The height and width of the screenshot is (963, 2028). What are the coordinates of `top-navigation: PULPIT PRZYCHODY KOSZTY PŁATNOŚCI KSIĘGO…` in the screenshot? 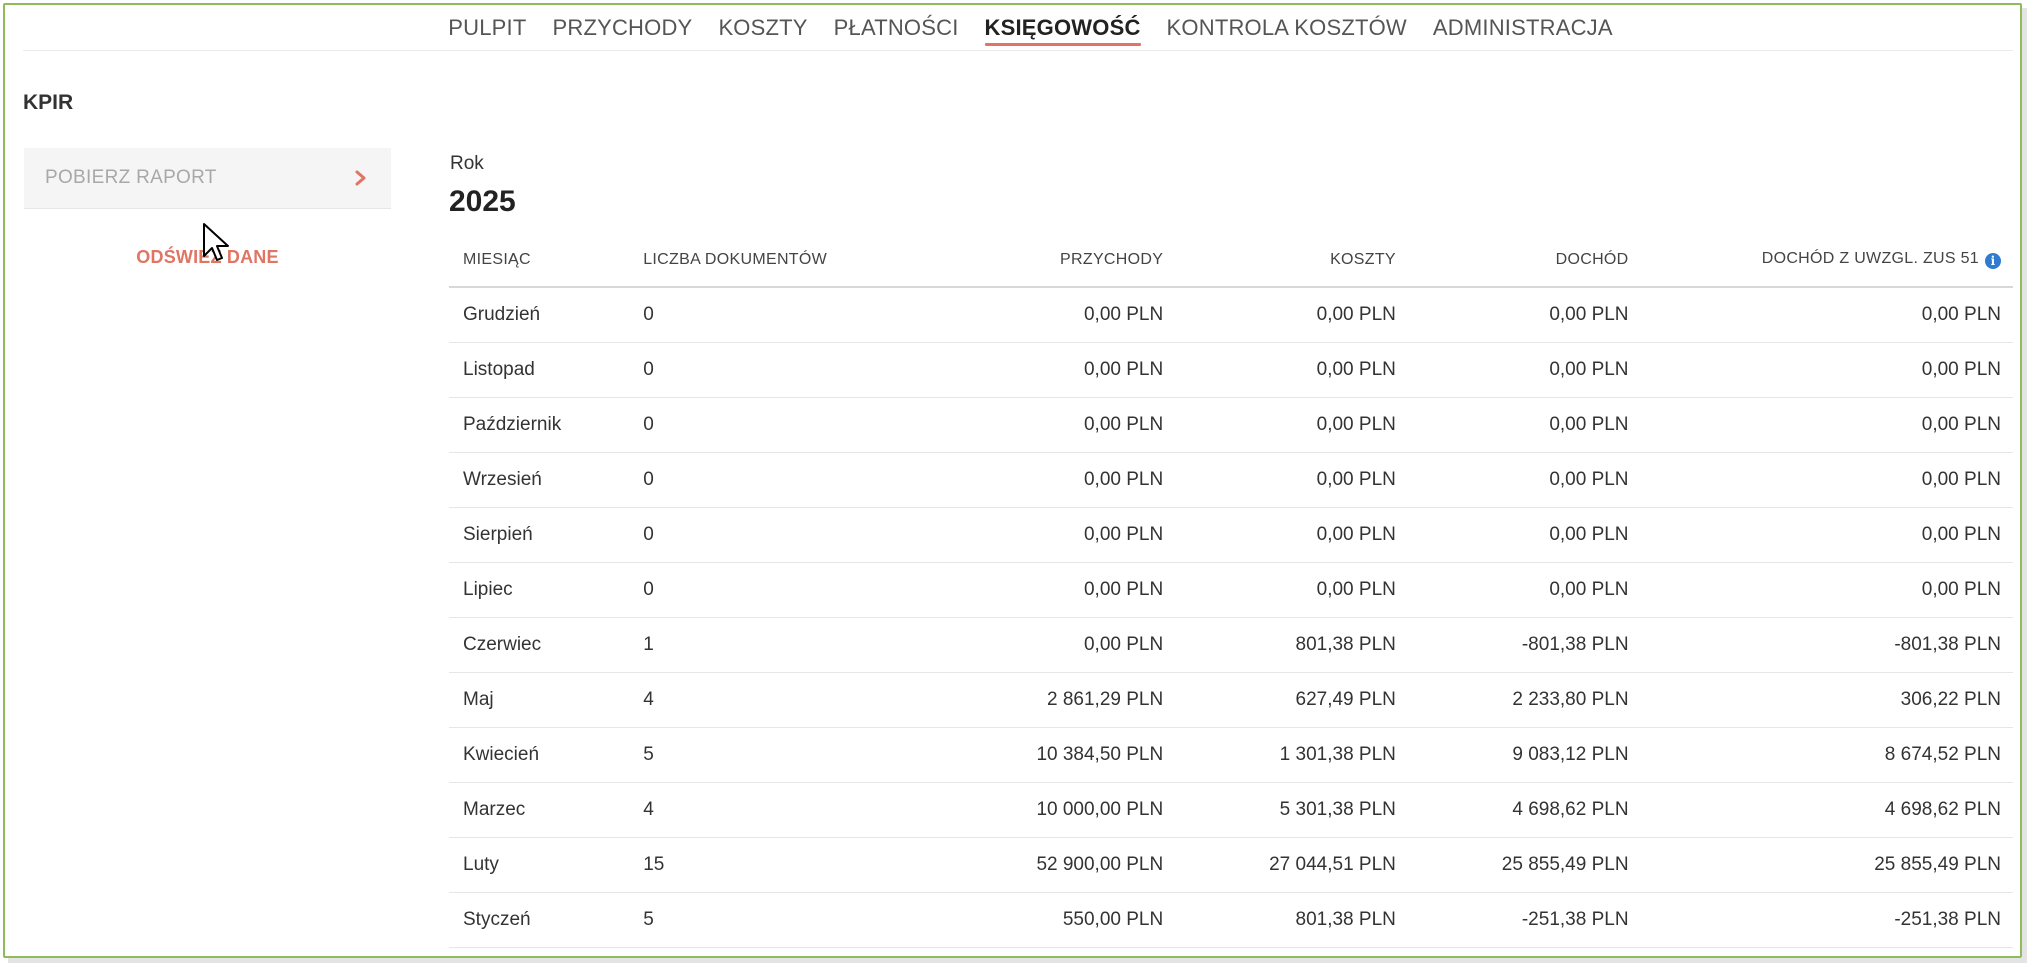 It's located at (1013, 27).